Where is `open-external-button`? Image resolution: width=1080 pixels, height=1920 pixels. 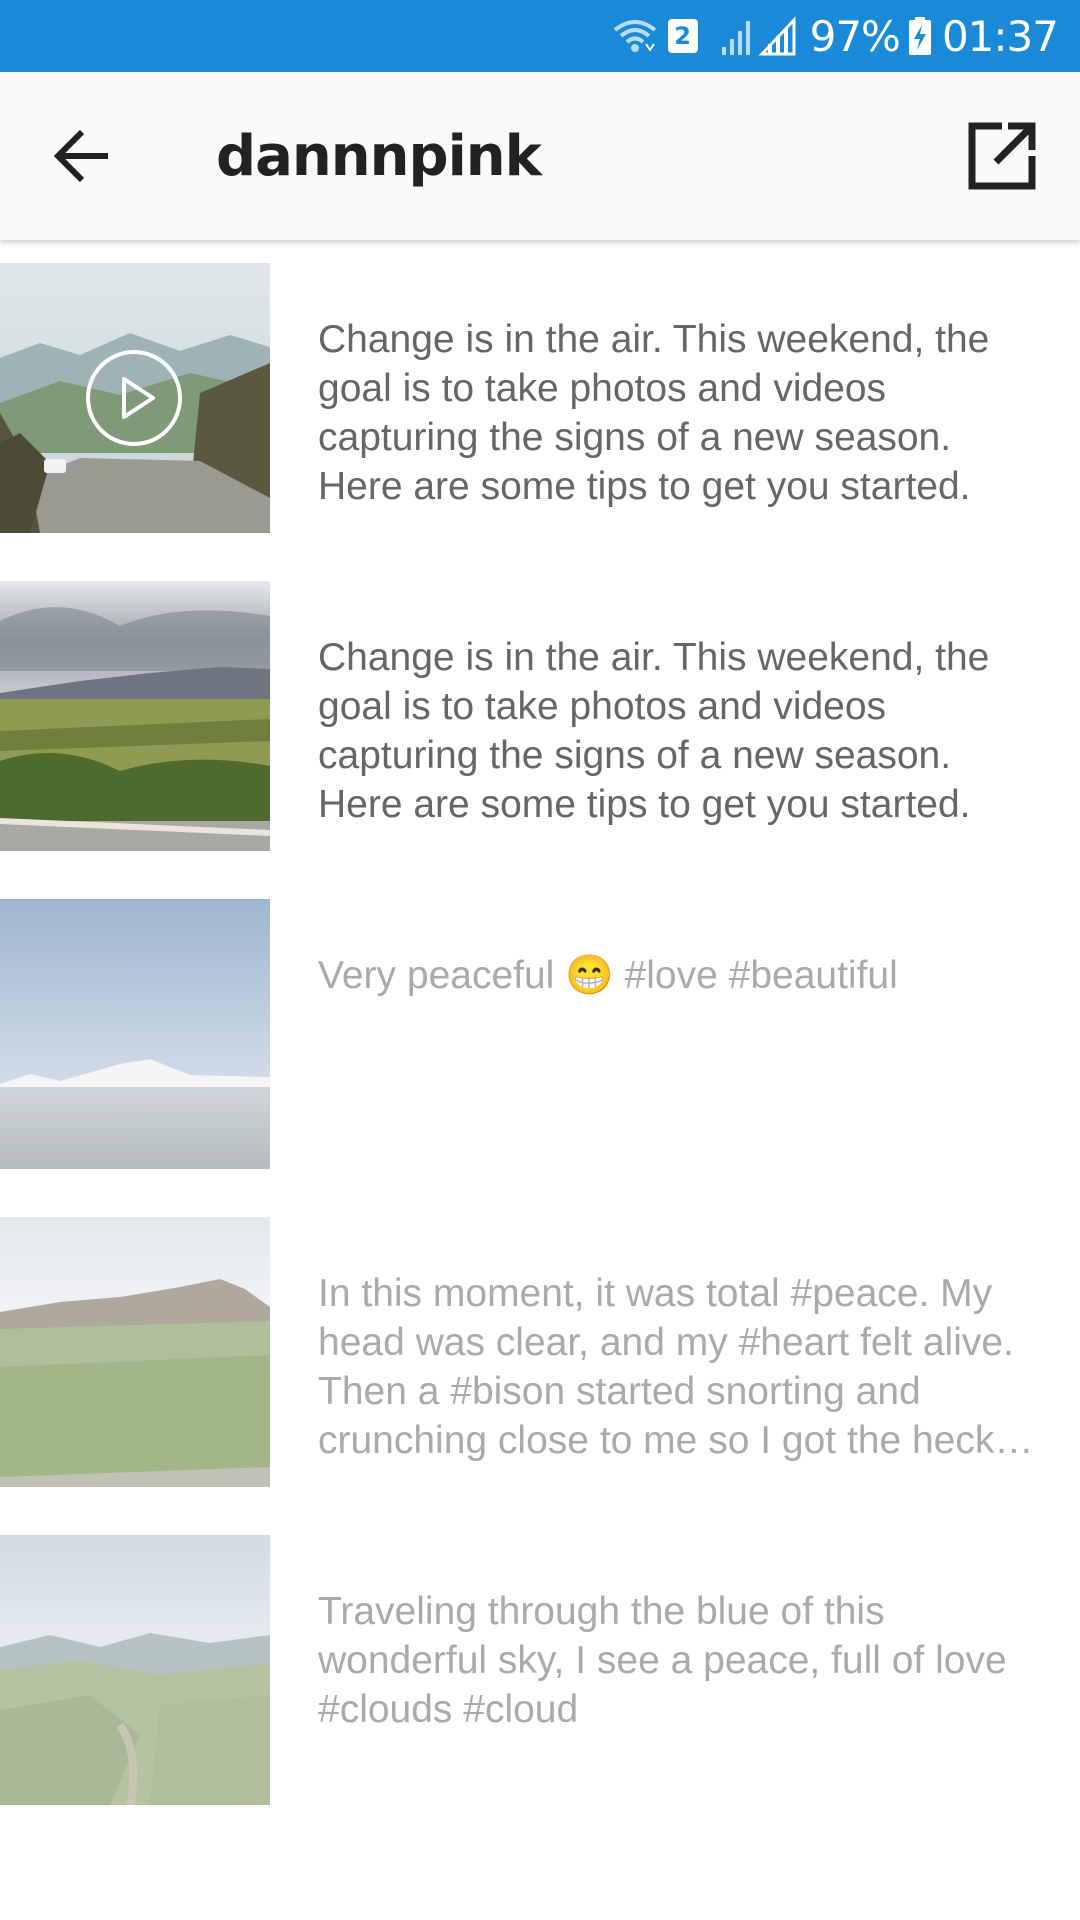
open-external-button is located at coordinates (1002, 156).